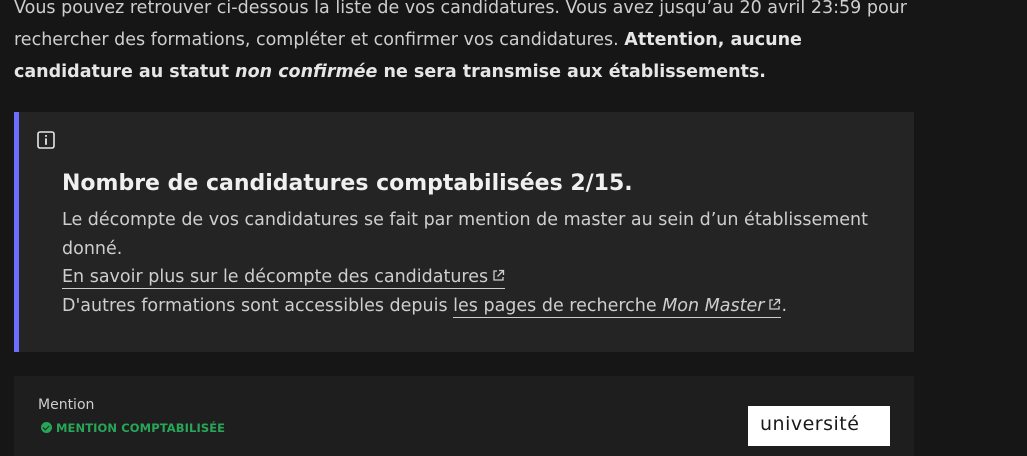  I want to click on search-pages-link-label: les pages de recherche, so click(558, 305).